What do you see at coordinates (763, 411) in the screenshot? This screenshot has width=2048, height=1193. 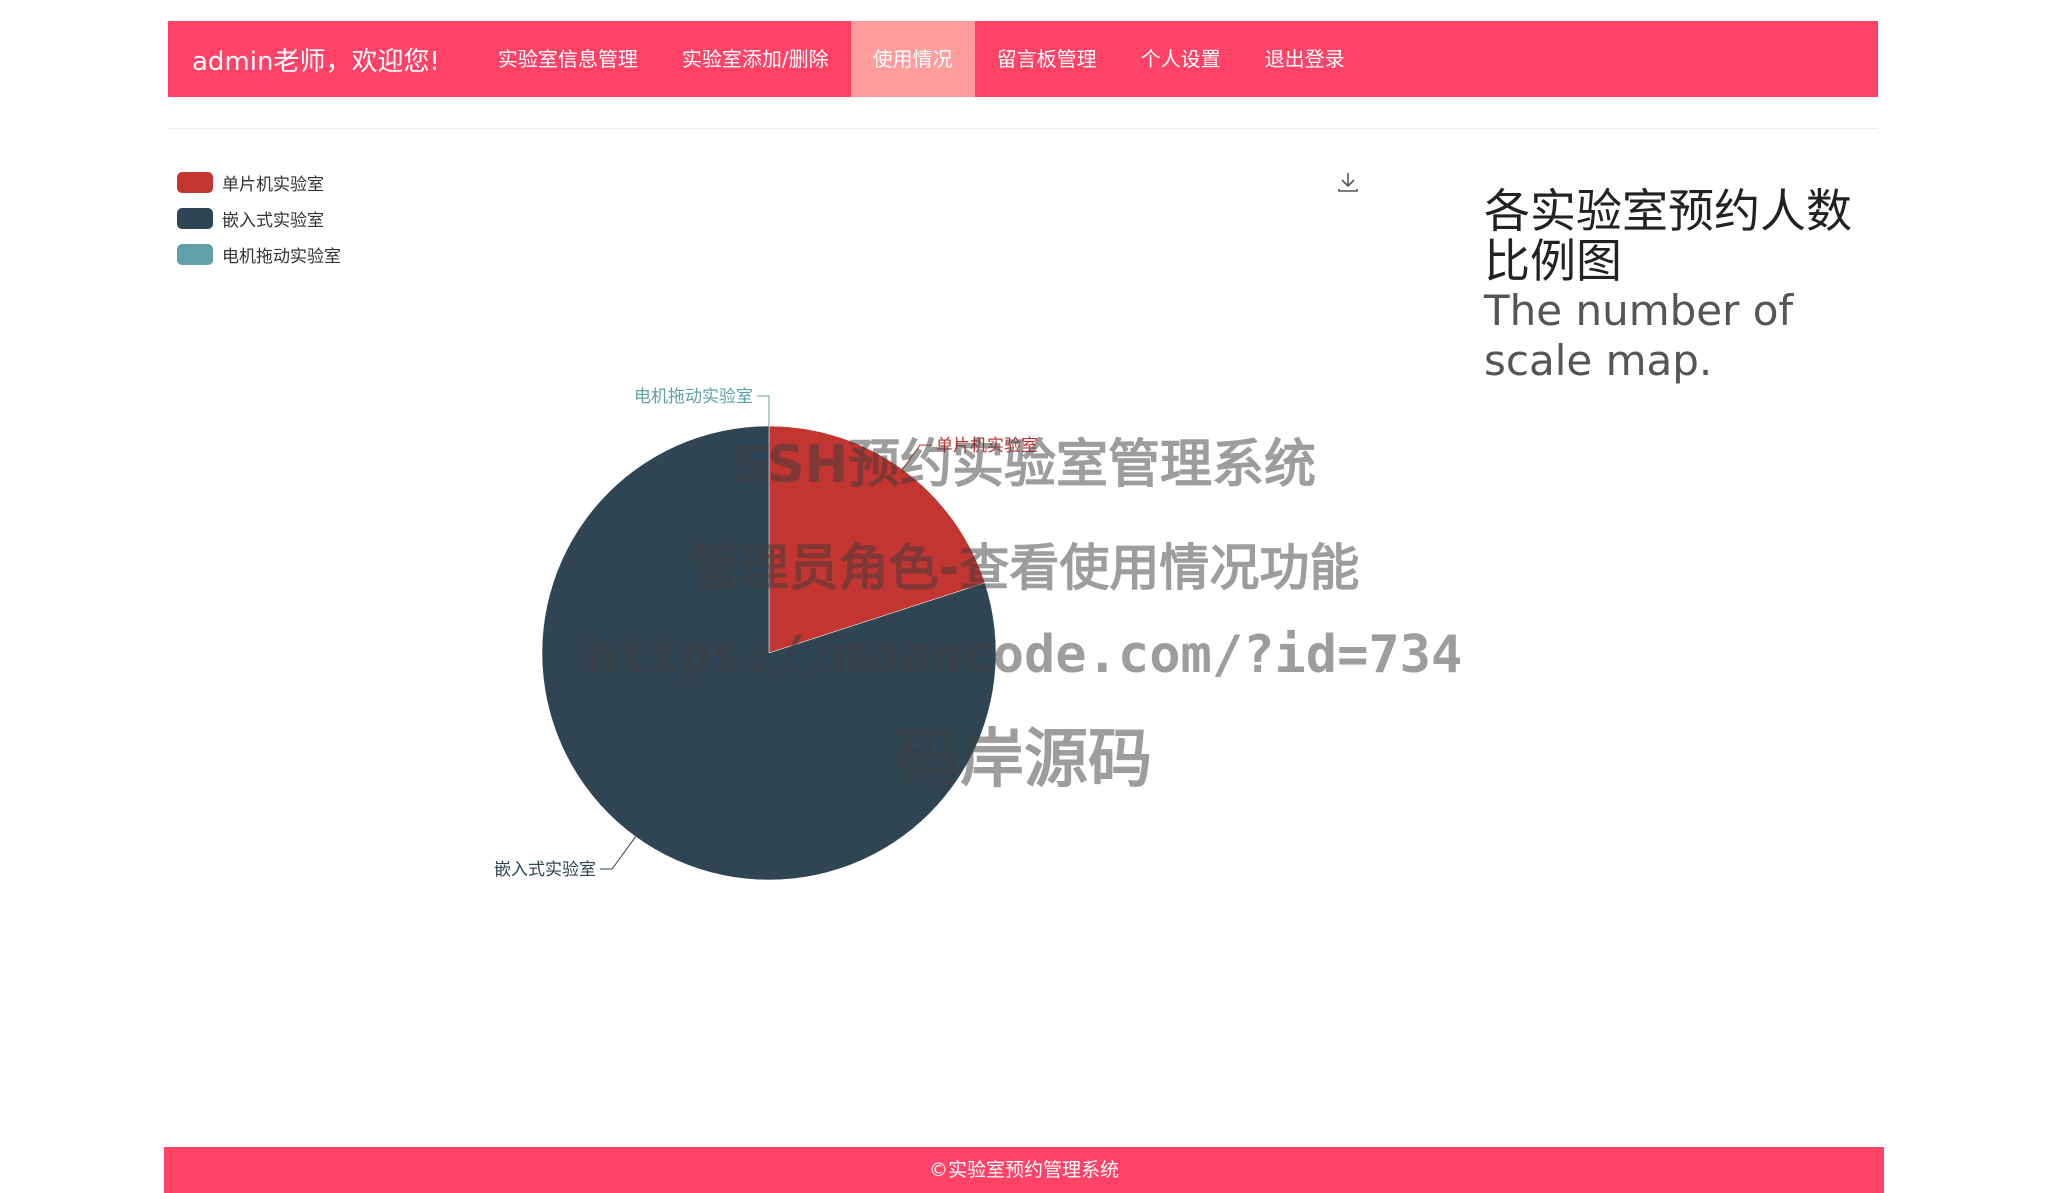 I see `pie-label-line-motor` at bounding box center [763, 411].